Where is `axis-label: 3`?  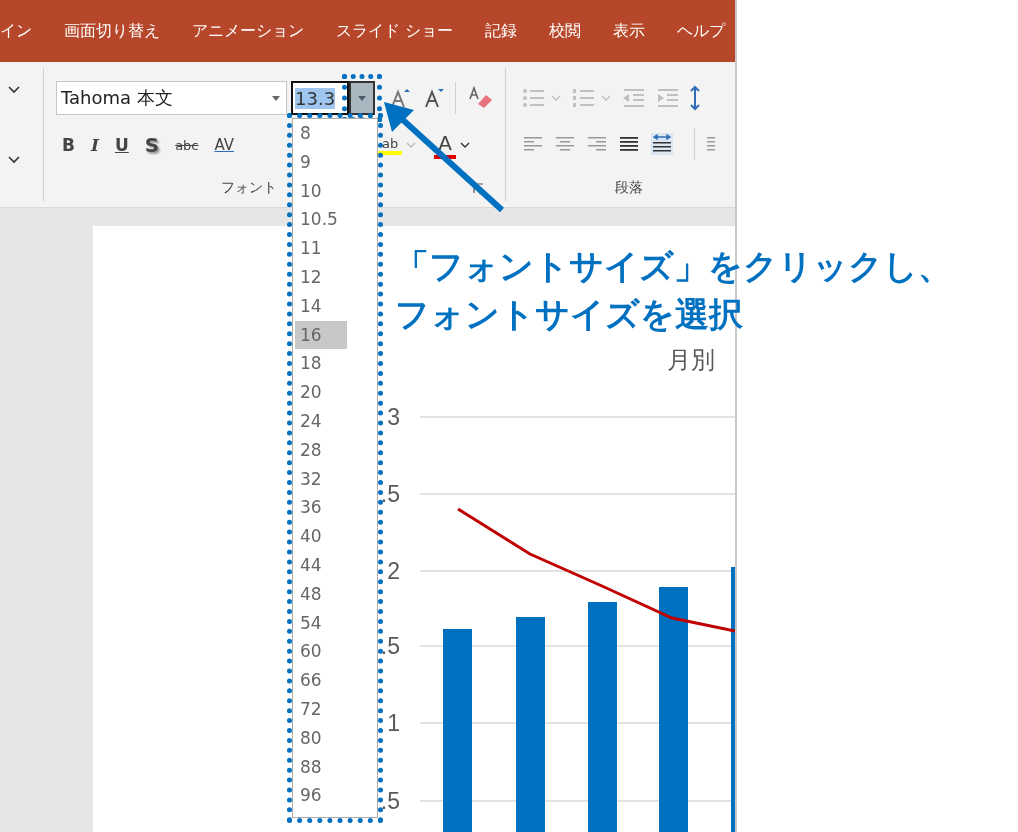
axis-label: 3 is located at coordinates (393, 417).